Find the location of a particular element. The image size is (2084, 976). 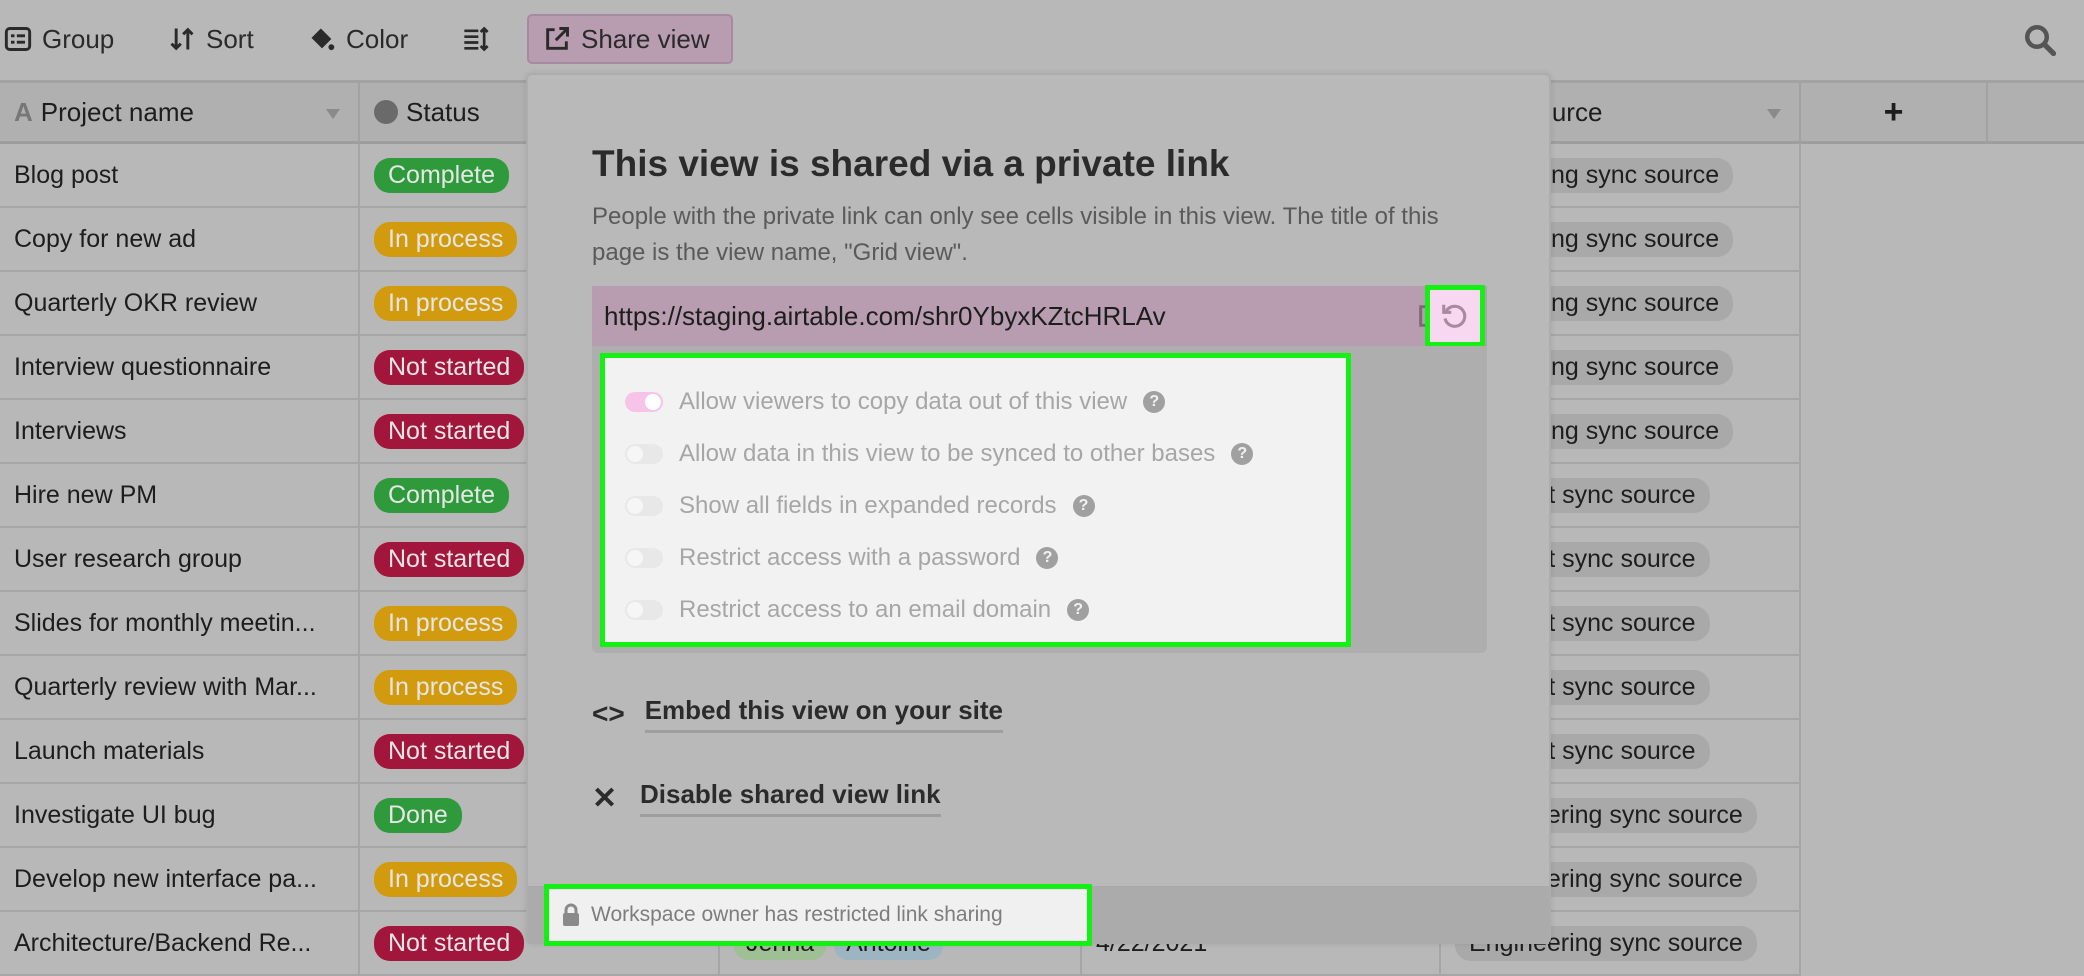

project-name: Quarterly OKR review is located at coordinates (136, 302).